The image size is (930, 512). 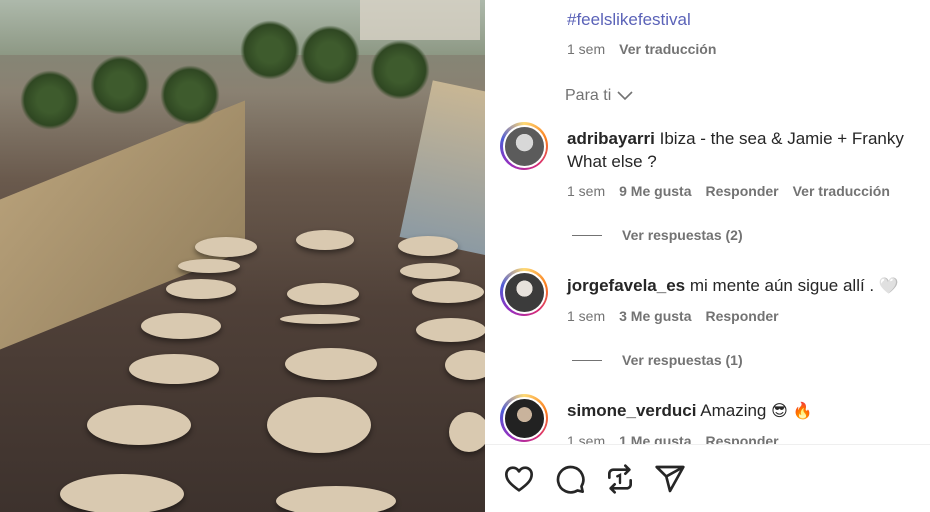 I want to click on post-time: 1 sem, so click(x=586, y=49).